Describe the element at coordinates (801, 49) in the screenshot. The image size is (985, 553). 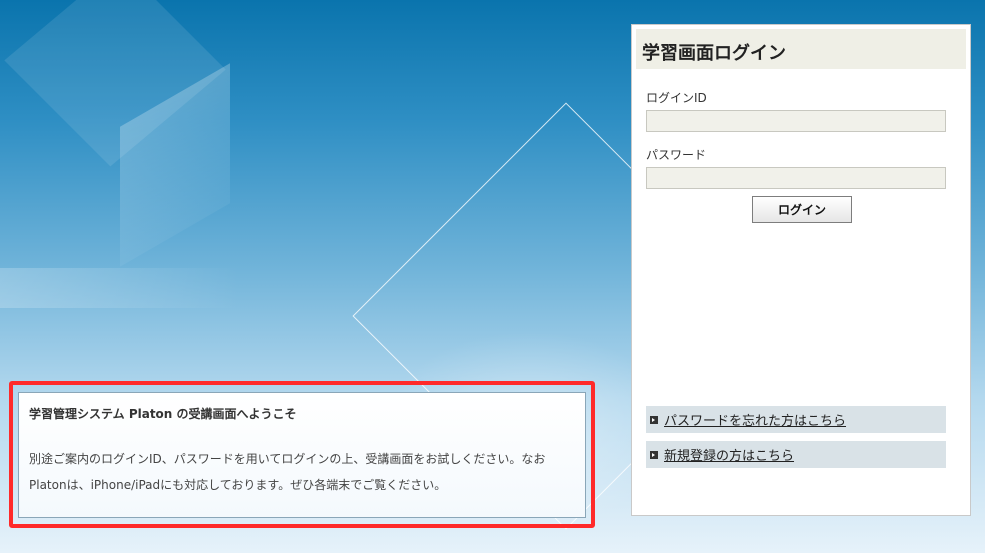
I see `login-header: 学習画面ログイン` at that location.